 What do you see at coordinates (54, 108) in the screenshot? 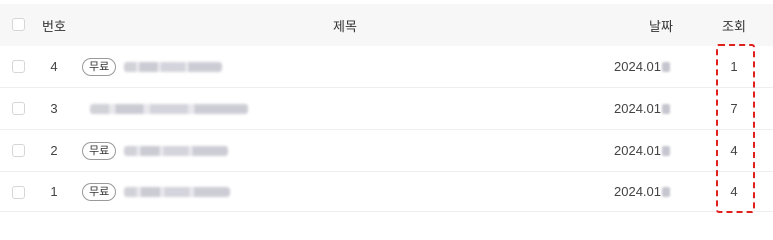
I see `post-number: 3` at bounding box center [54, 108].